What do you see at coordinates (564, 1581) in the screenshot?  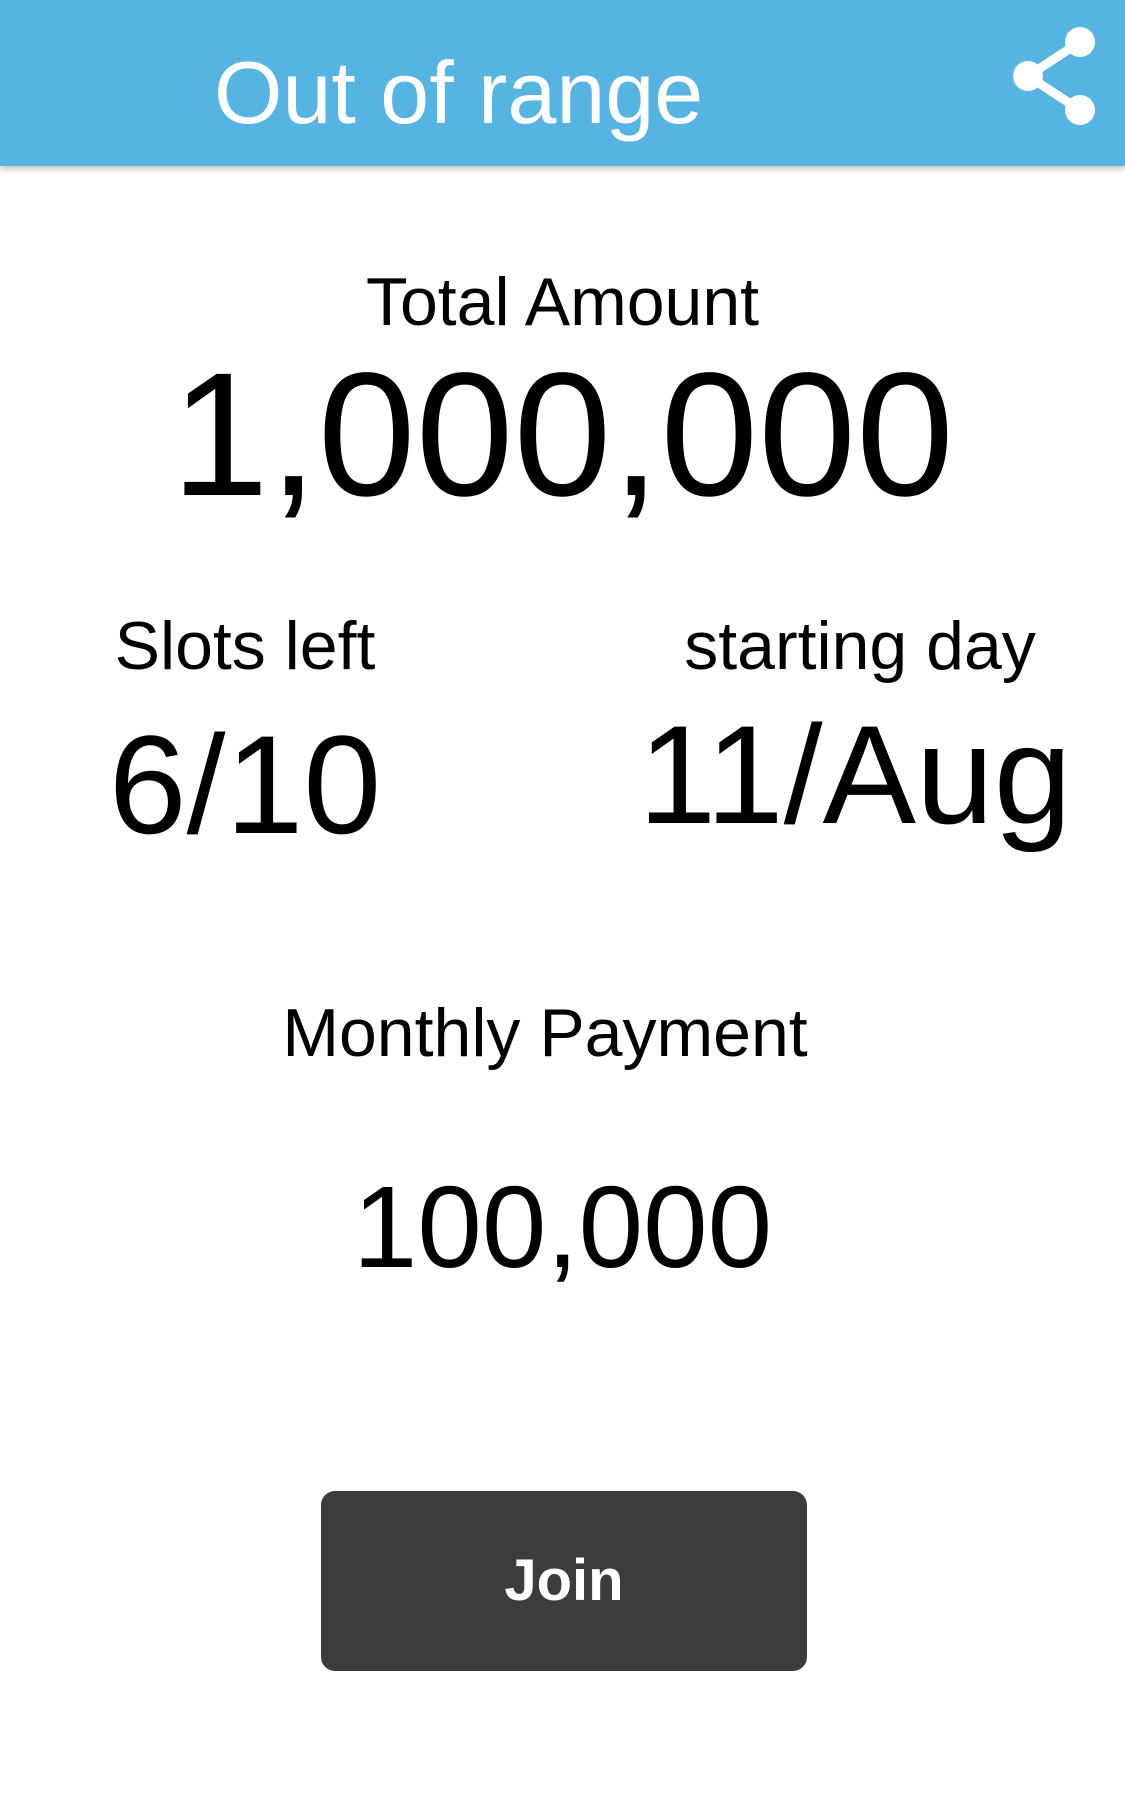 I see `join-button: Join` at bounding box center [564, 1581].